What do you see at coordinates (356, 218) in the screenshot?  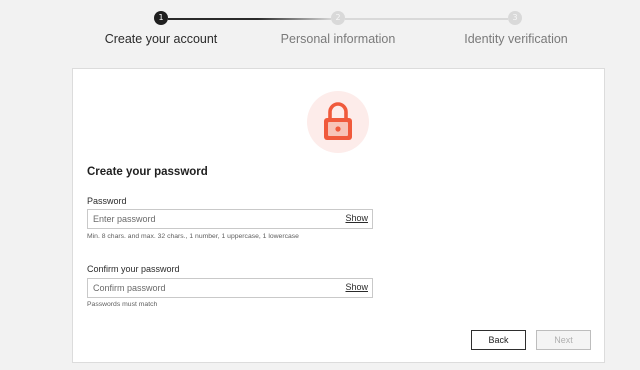 I see `show-password-toggle: Show` at bounding box center [356, 218].